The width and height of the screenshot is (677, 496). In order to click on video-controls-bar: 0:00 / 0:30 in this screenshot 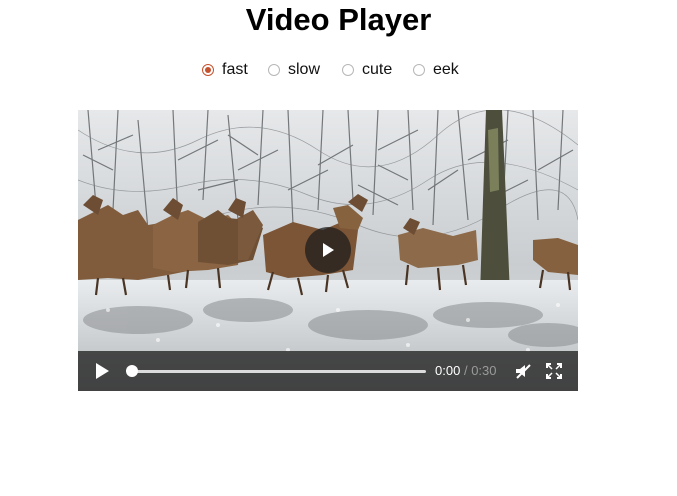, I will do `click(328, 371)`.